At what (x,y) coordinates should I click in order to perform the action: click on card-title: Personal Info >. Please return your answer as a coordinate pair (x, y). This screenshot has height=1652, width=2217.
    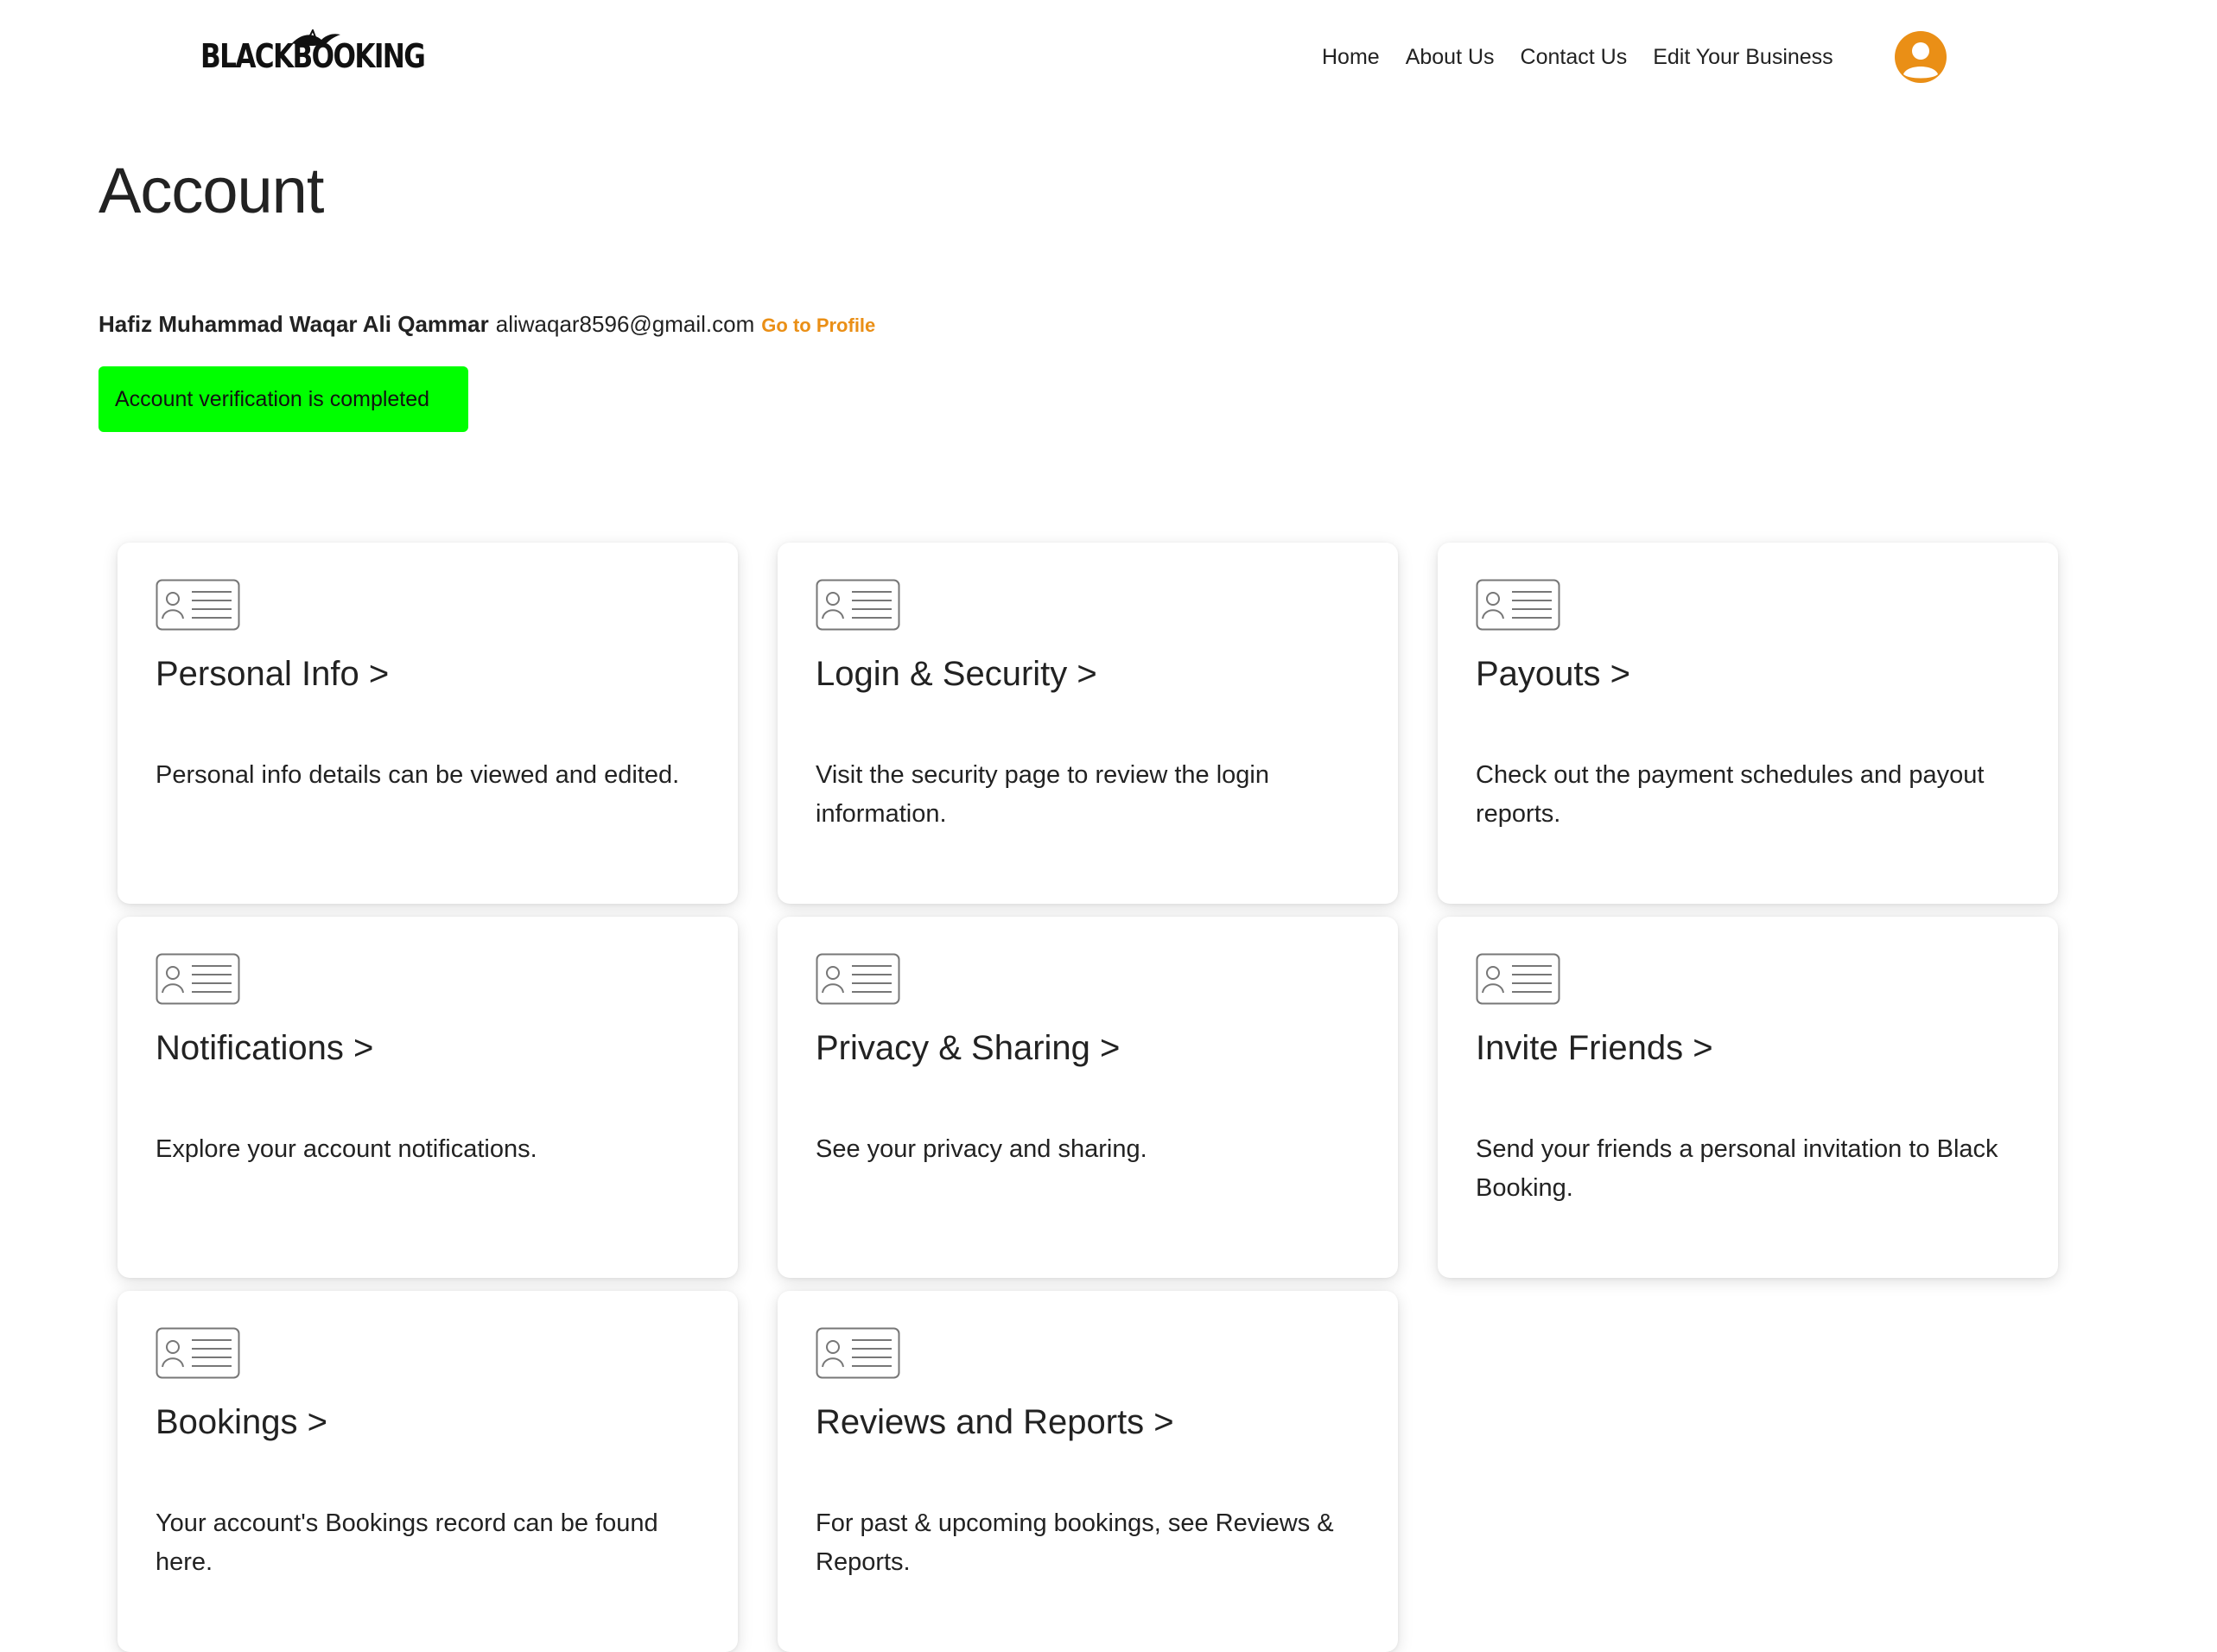
    Looking at the image, I should click on (273, 674).